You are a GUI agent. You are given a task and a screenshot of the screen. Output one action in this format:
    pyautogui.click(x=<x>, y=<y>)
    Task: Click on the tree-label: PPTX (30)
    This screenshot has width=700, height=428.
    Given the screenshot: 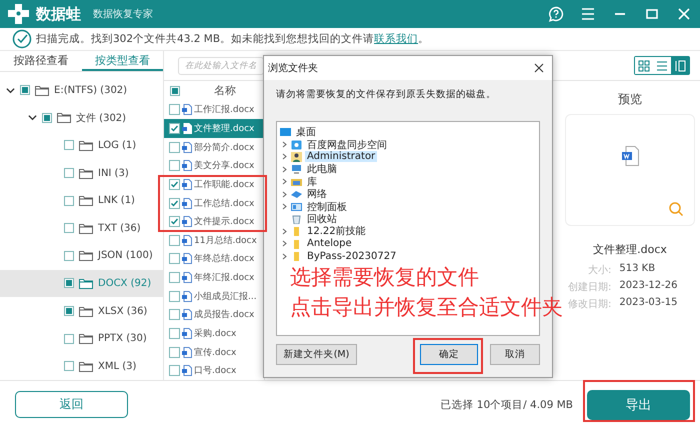 What is the action you would take?
    pyautogui.click(x=122, y=338)
    